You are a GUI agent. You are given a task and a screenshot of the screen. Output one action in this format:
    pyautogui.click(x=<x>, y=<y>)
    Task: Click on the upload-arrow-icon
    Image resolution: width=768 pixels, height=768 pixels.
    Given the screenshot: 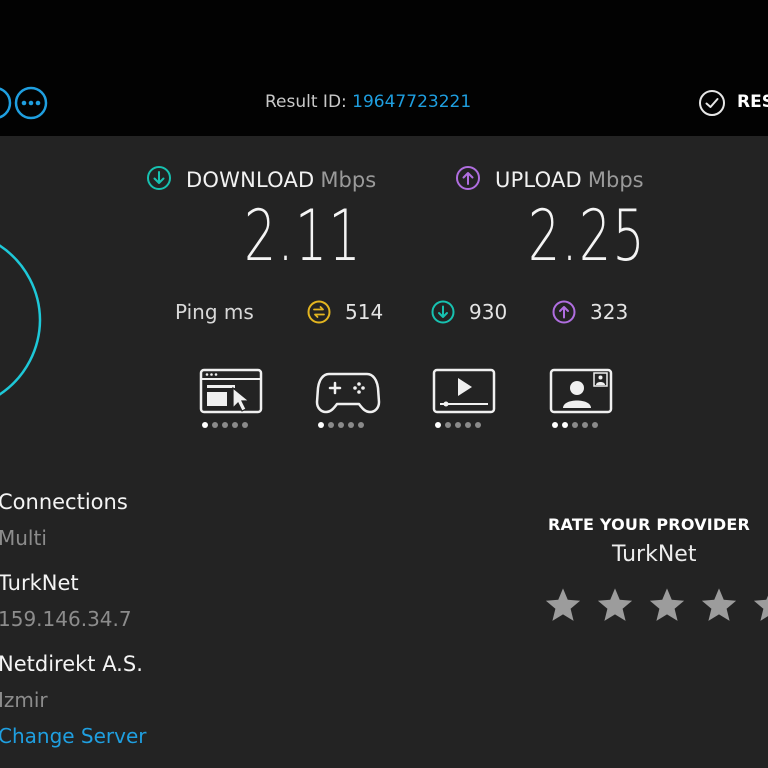 What is the action you would take?
    pyautogui.click(x=468, y=180)
    